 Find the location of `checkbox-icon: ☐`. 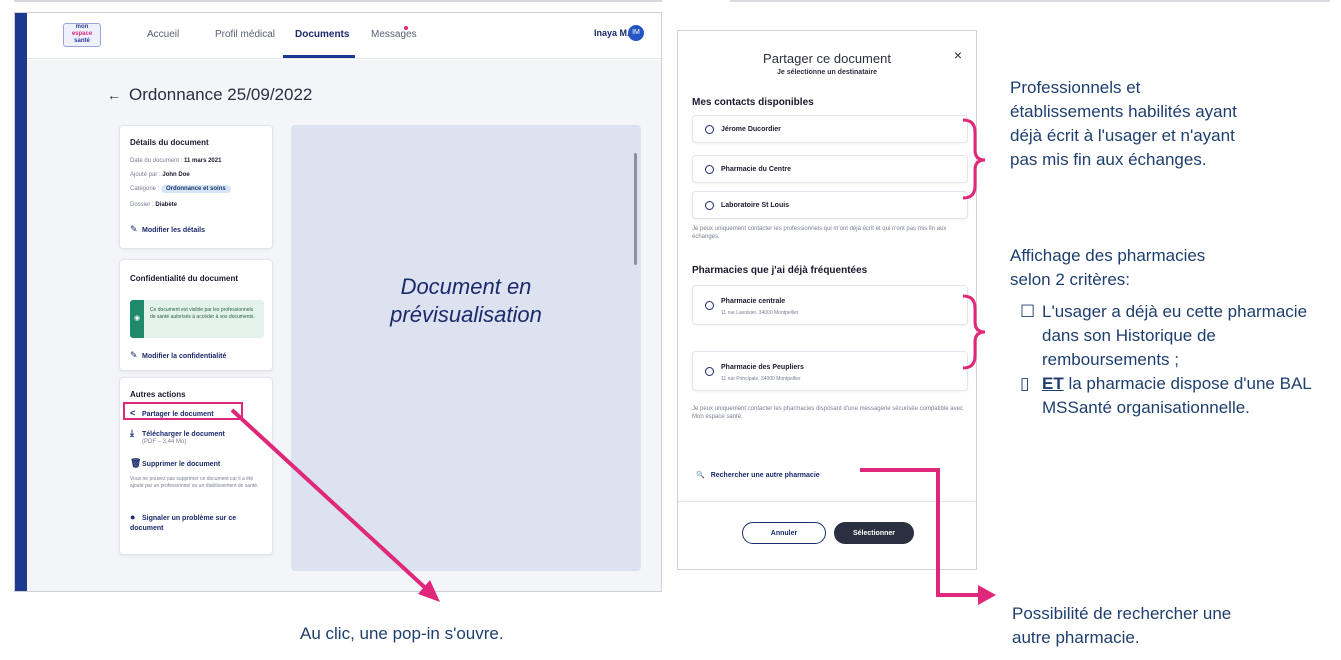

checkbox-icon: ☐ is located at coordinates (1028, 311).